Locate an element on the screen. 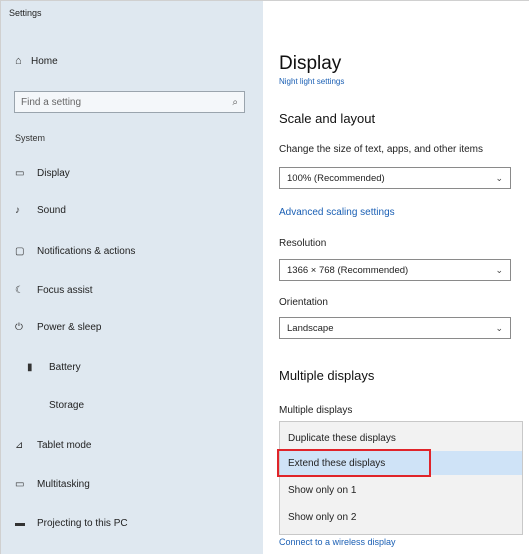 This screenshot has height=554, width=529. search-icon: ⌕ is located at coordinates (235, 102).